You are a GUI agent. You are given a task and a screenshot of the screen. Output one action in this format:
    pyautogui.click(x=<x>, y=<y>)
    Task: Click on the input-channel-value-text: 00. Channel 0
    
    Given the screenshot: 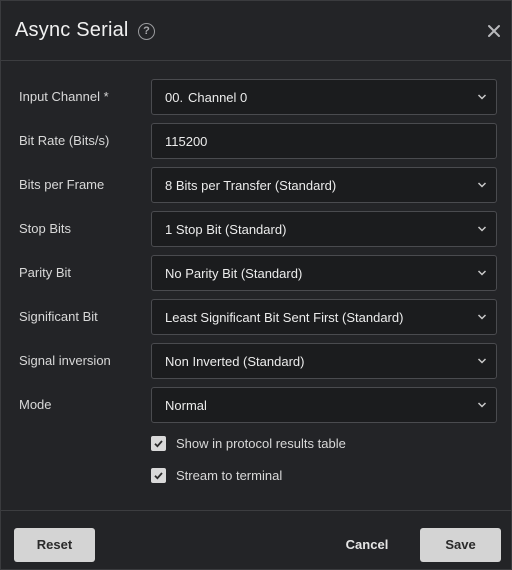 What is the action you would take?
    pyautogui.click(x=206, y=97)
    